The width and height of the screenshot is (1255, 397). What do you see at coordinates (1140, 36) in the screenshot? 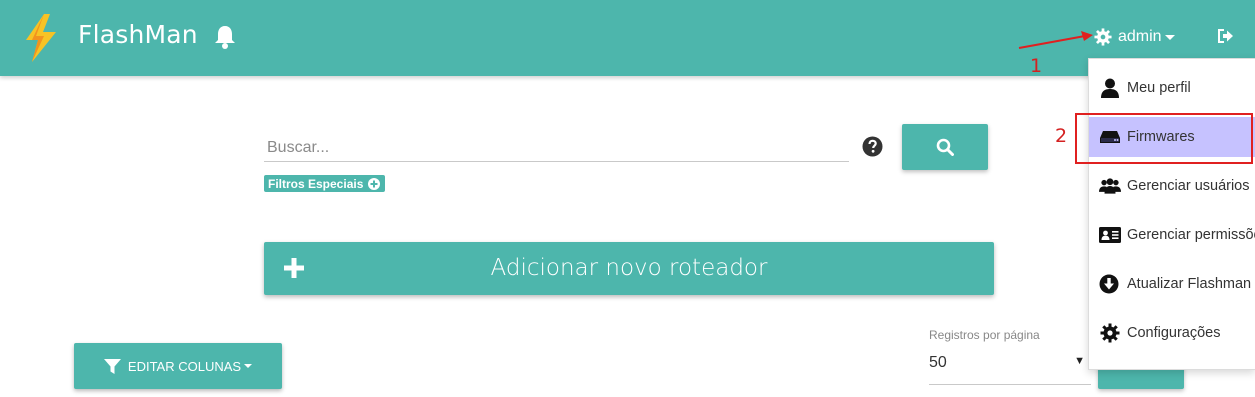
I see `user-name: admin` at bounding box center [1140, 36].